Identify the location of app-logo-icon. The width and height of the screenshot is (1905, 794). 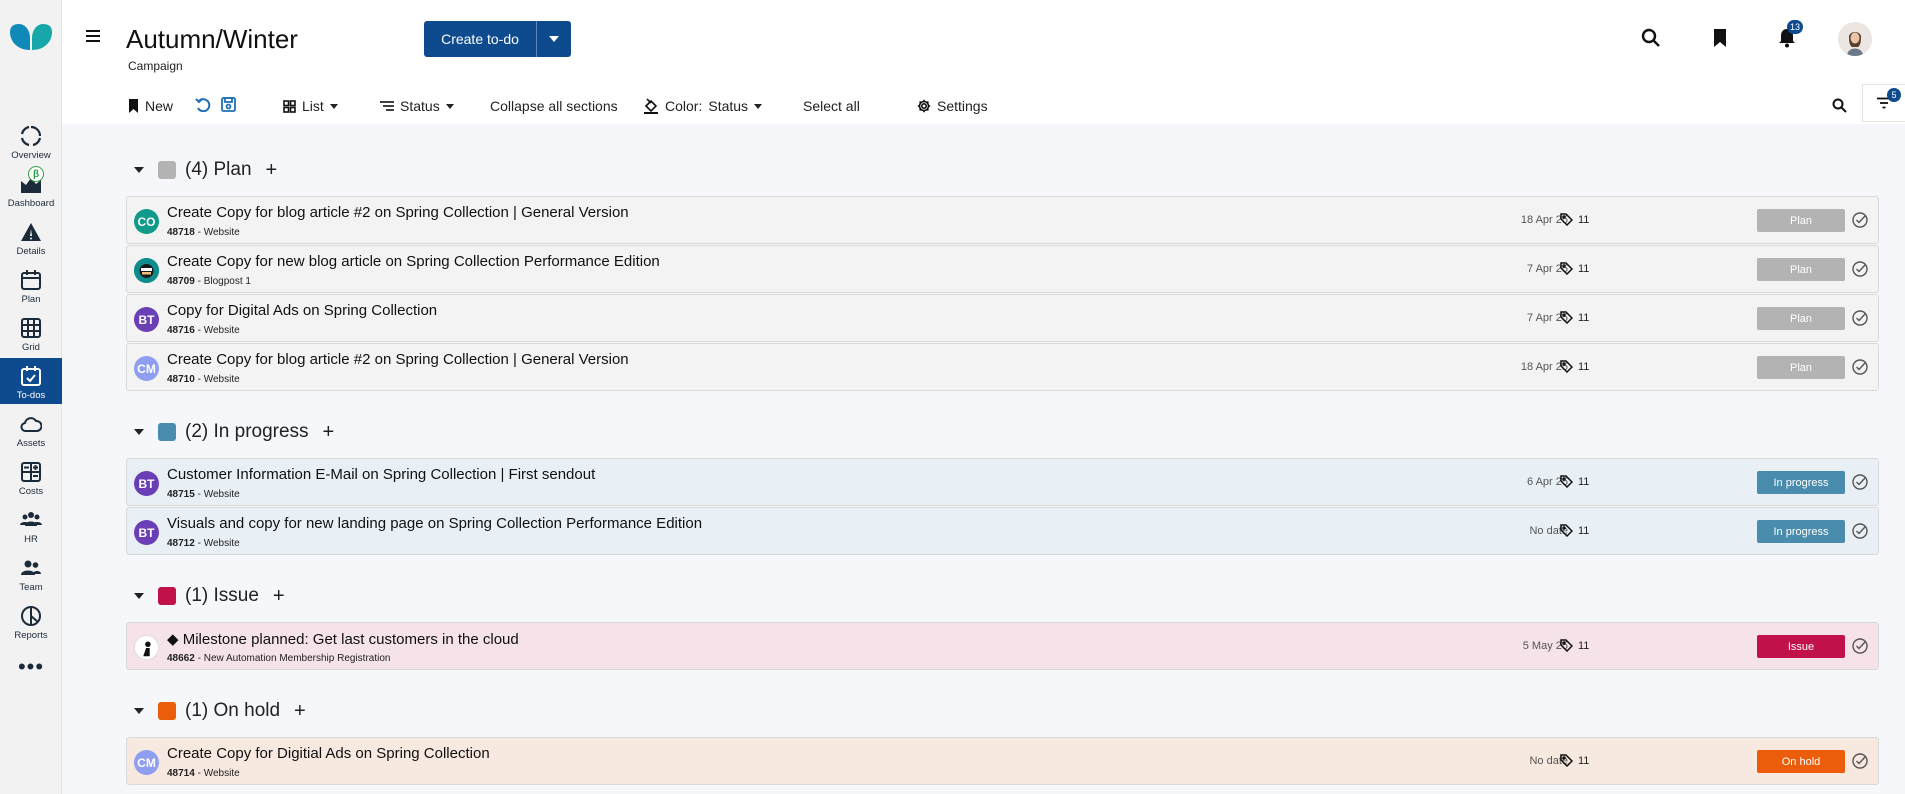
(31, 38).